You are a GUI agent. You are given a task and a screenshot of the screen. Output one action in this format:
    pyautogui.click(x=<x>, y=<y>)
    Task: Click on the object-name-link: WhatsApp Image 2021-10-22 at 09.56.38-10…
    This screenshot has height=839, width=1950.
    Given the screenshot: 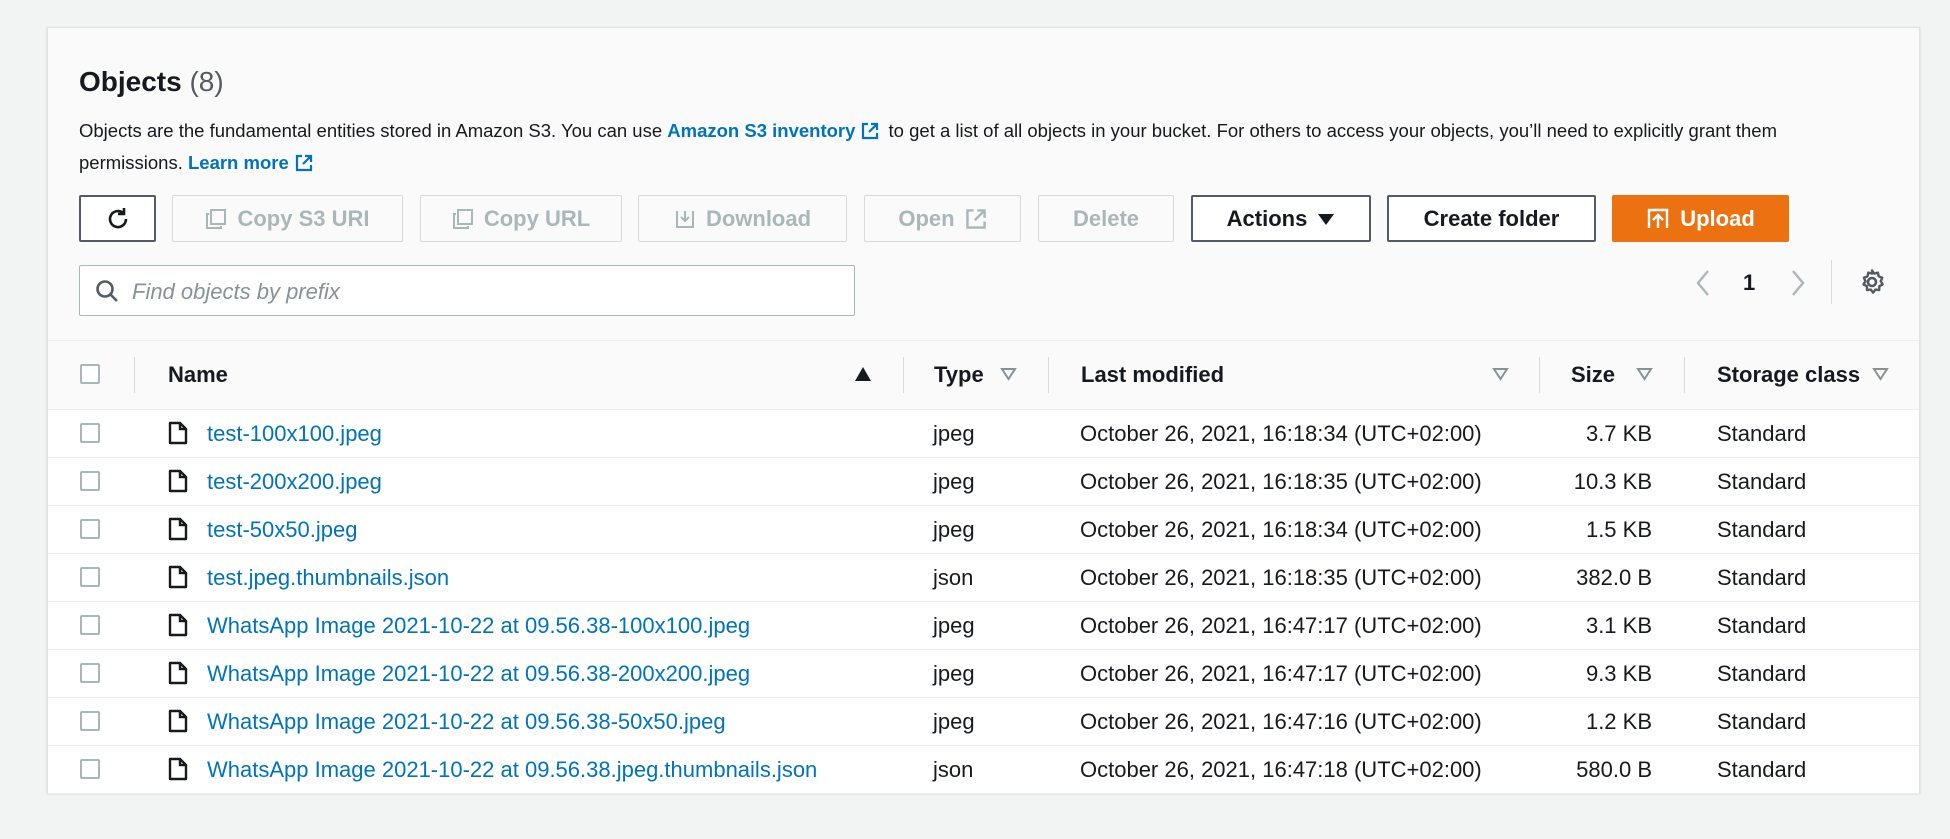 What is the action you would take?
    pyautogui.click(x=478, y=626)
    